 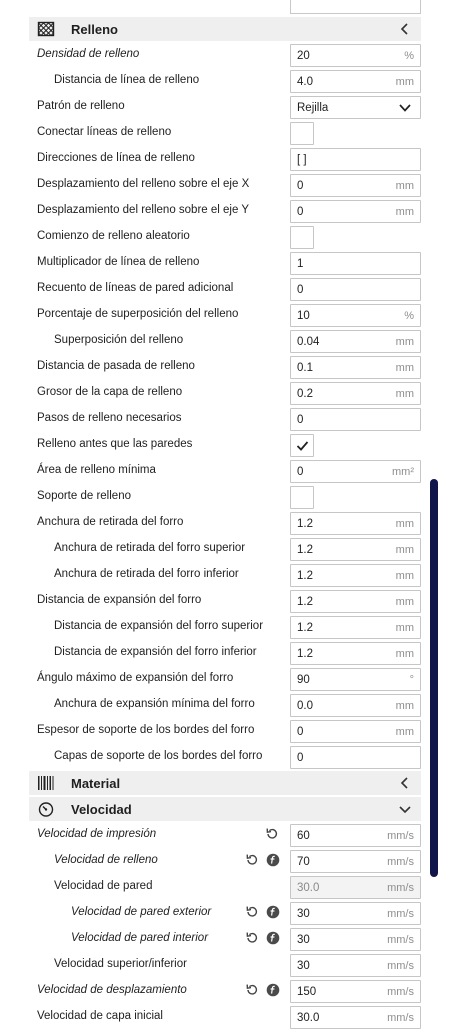 What do you see at coordinates (303, 316) in the screenshot?
I see `setting-value: 10` at bounding box center [303, 316].